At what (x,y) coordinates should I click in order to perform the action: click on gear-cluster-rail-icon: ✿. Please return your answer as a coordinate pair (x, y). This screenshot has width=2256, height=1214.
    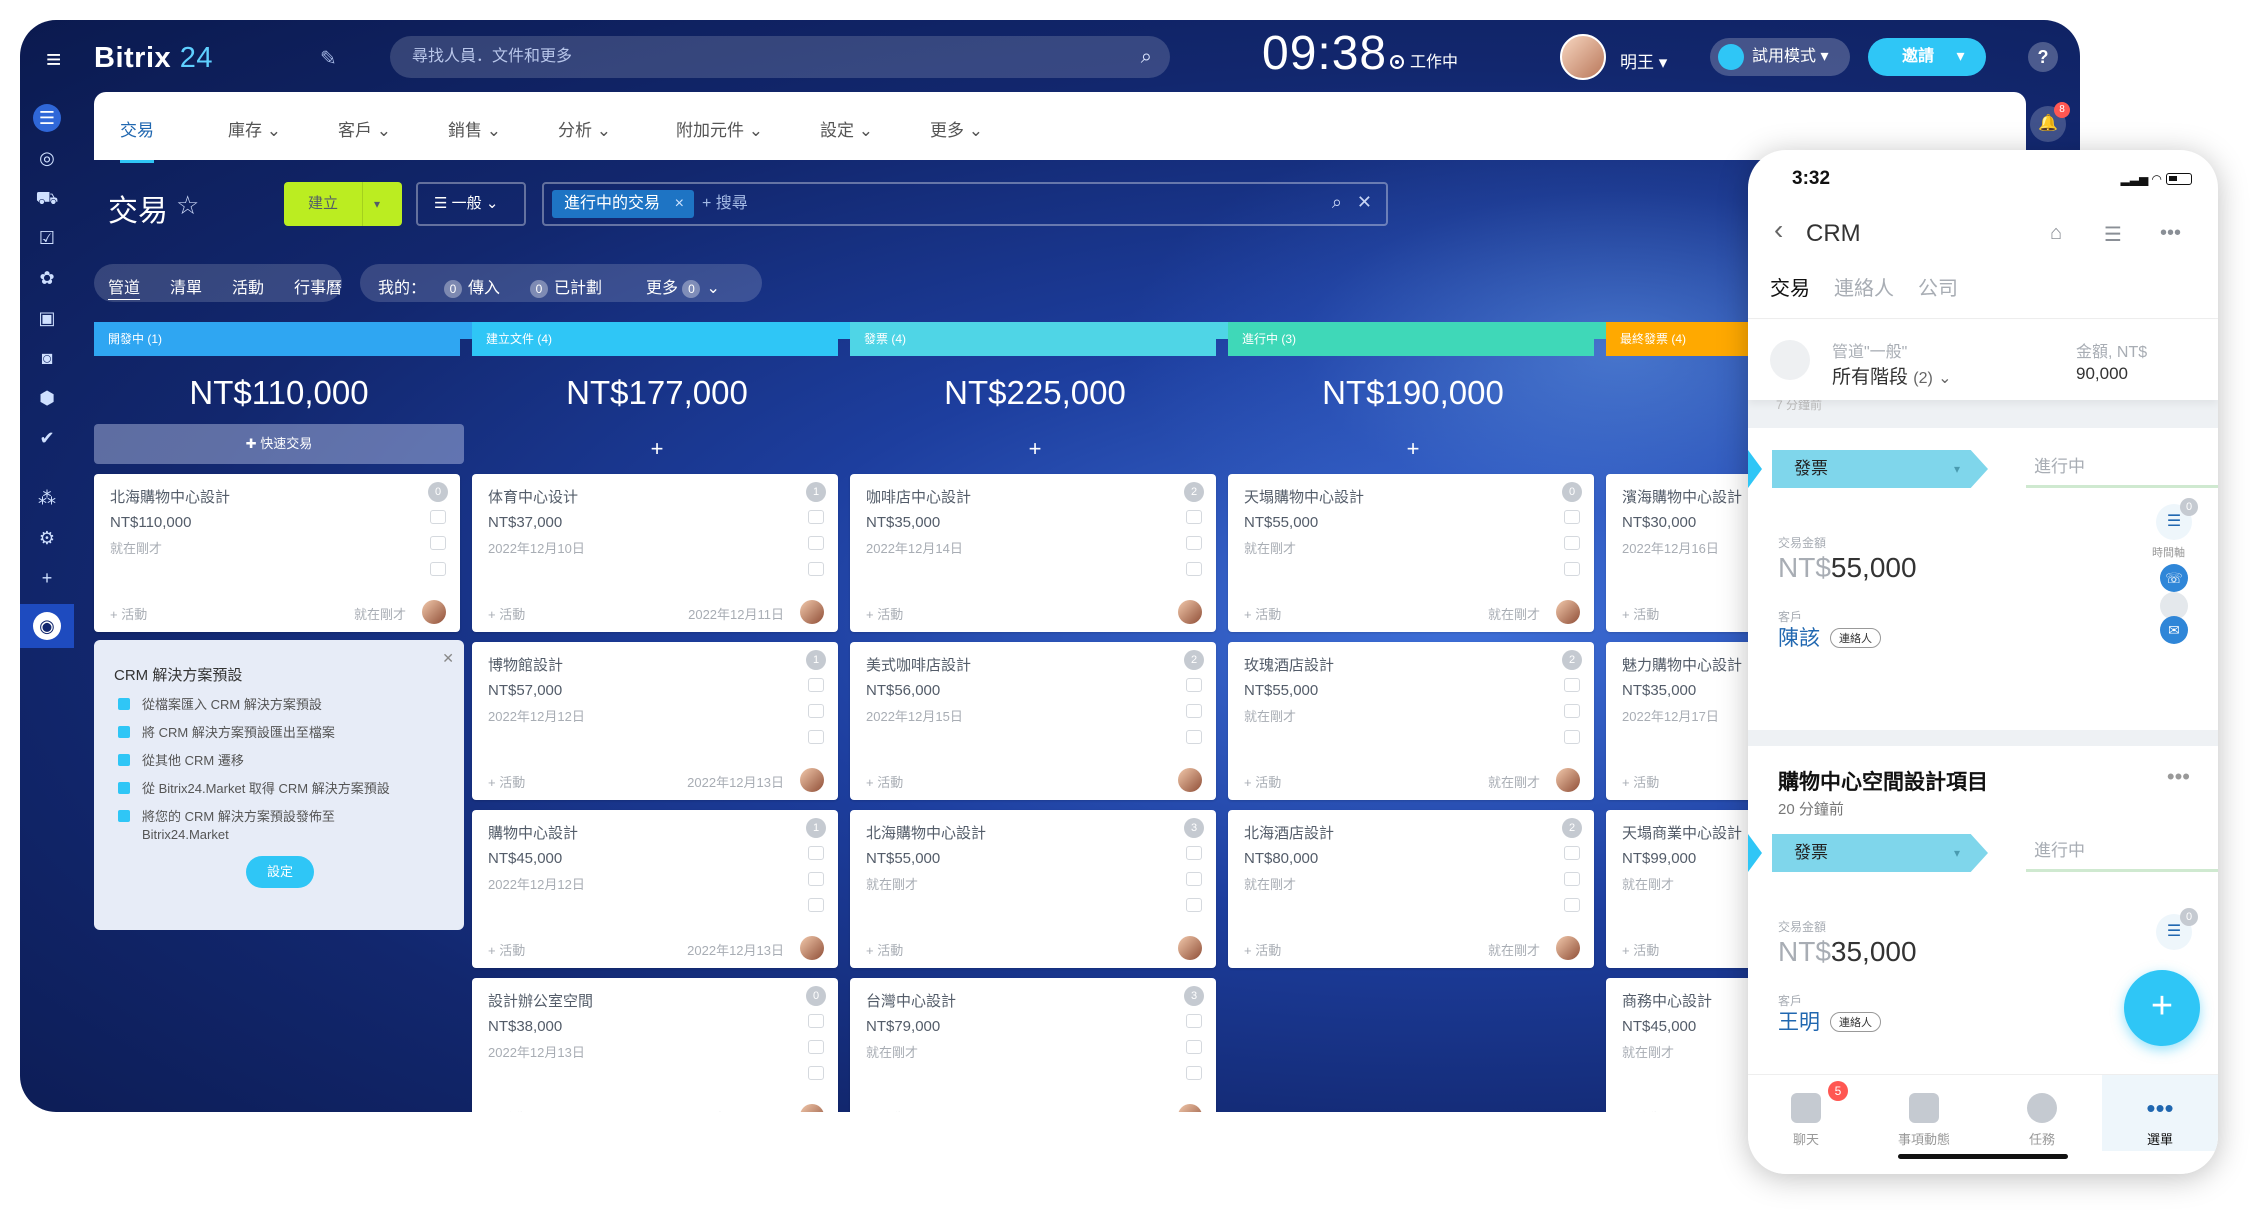
    Looking at the image, I should click on (47, 278).